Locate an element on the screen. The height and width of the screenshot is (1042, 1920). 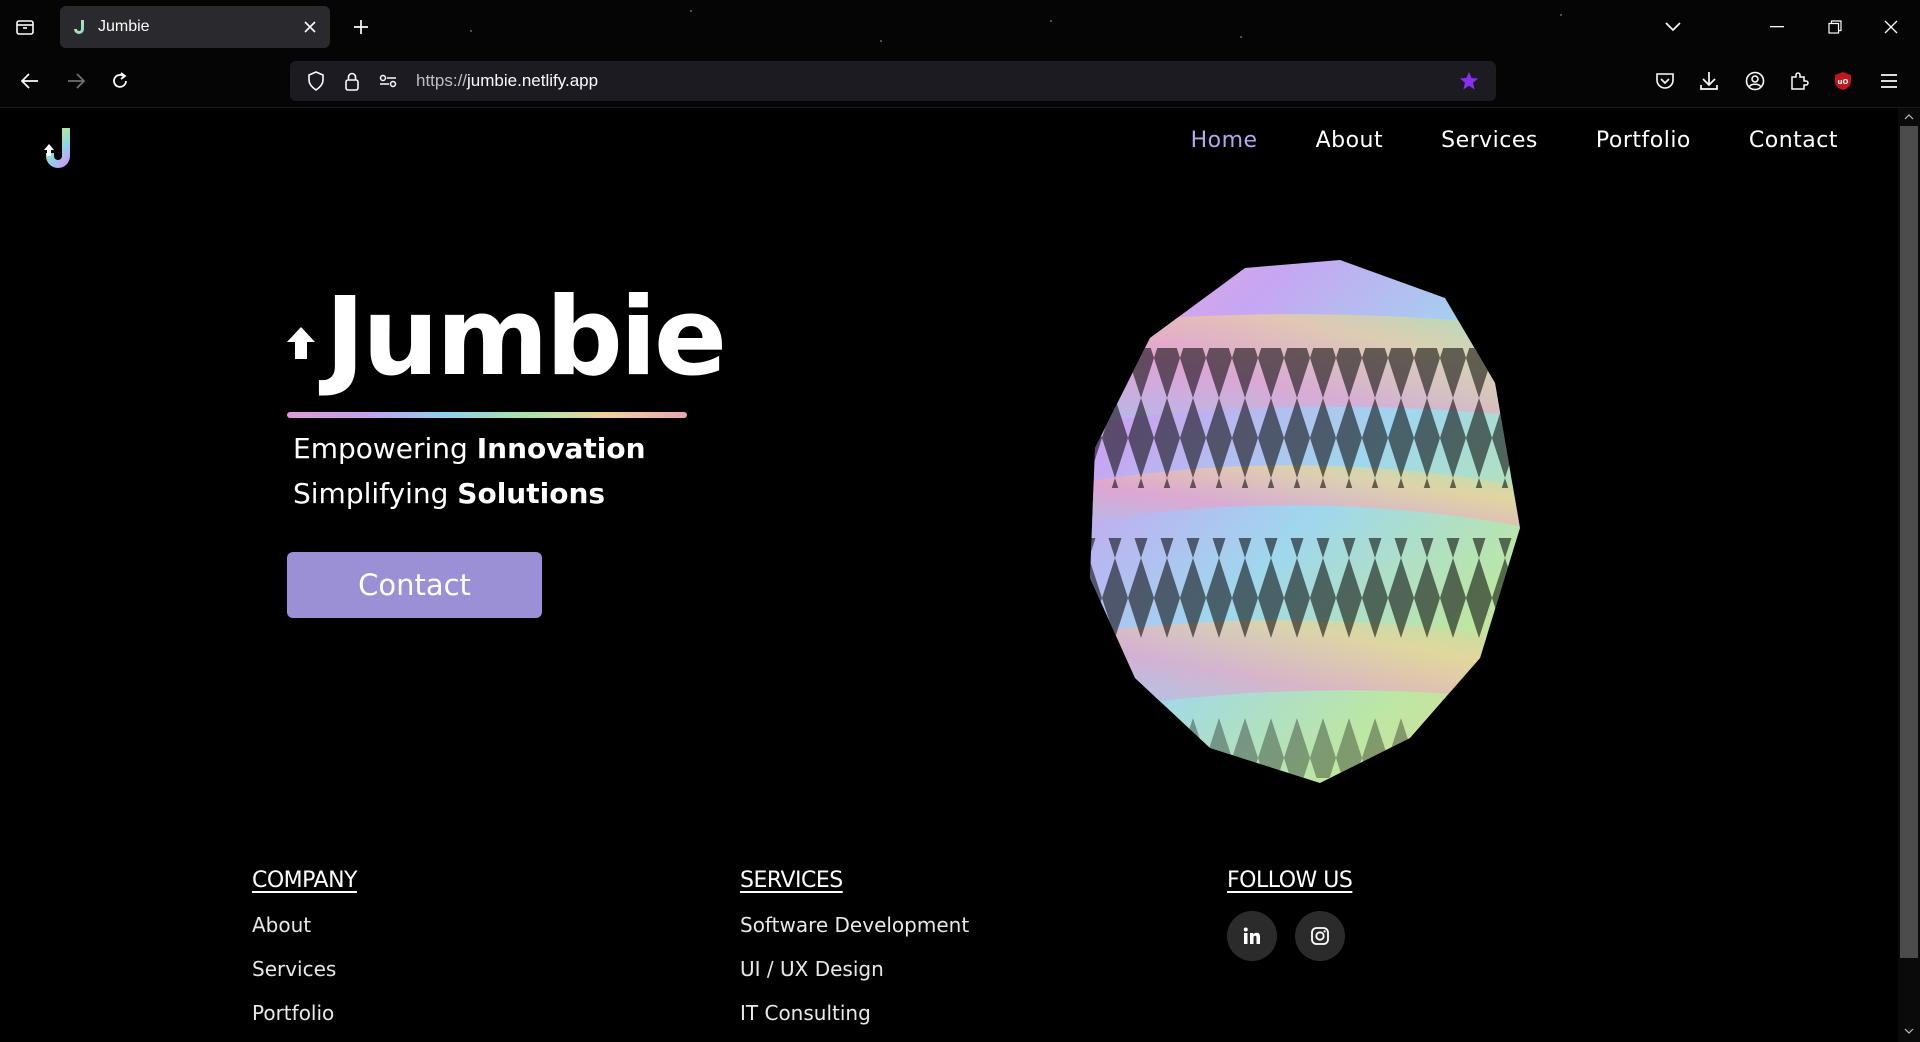
permissions-icon is located at coordinates (388, 81).